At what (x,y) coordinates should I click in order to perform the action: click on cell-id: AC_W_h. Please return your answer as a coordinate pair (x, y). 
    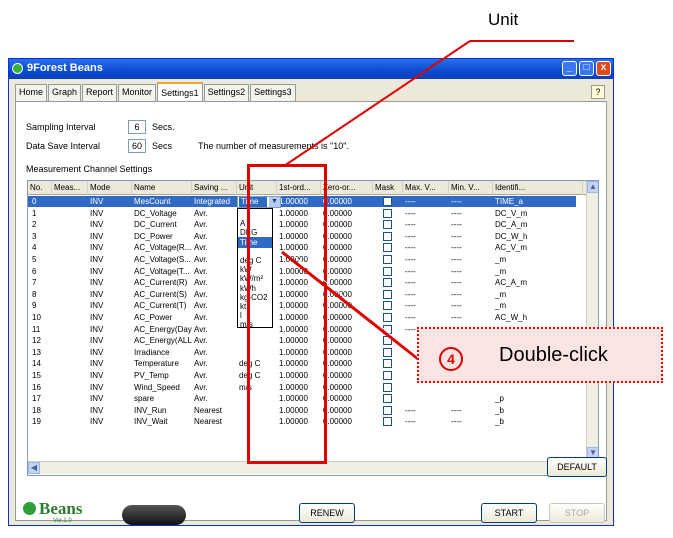
    Looking at the image, I should click on (538, 317).